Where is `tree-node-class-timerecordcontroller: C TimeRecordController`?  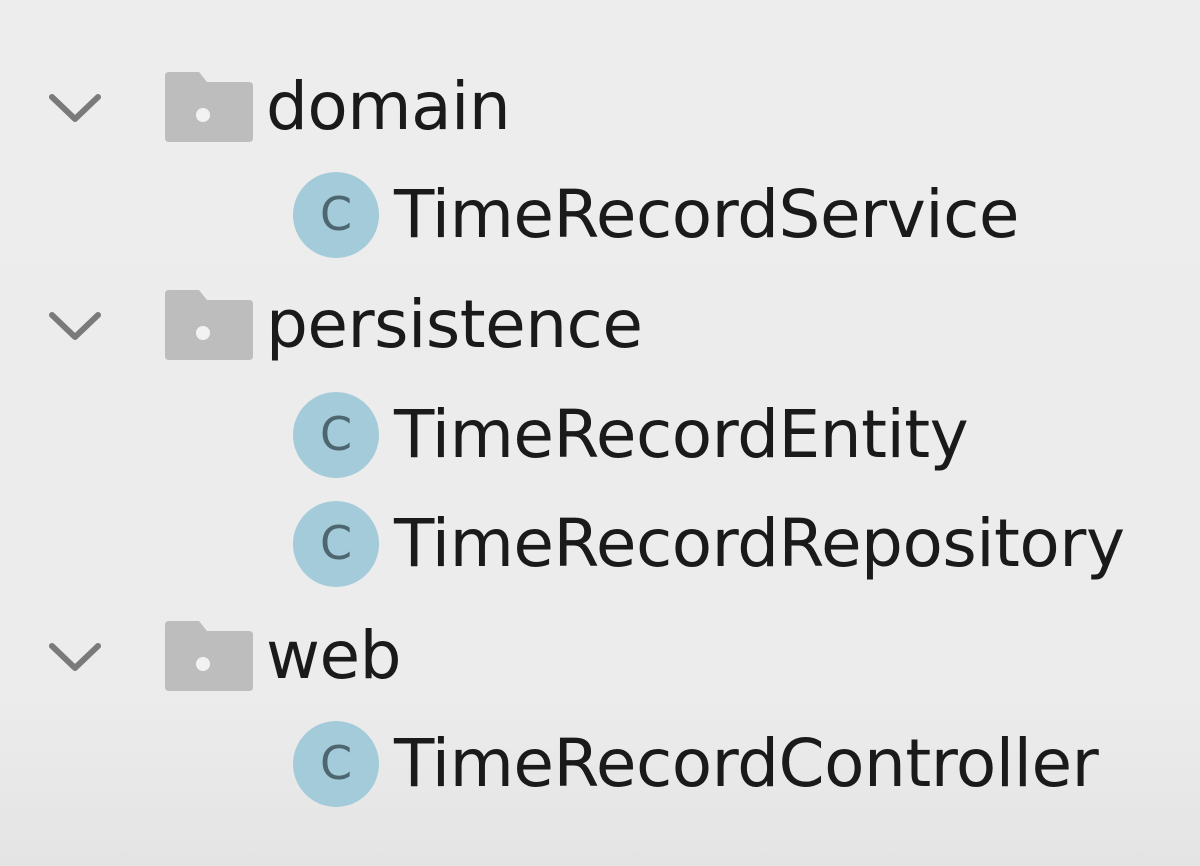 tree-node-class-timerecordcontroller: C TimeRecordController is located at coordinates (600, 764).